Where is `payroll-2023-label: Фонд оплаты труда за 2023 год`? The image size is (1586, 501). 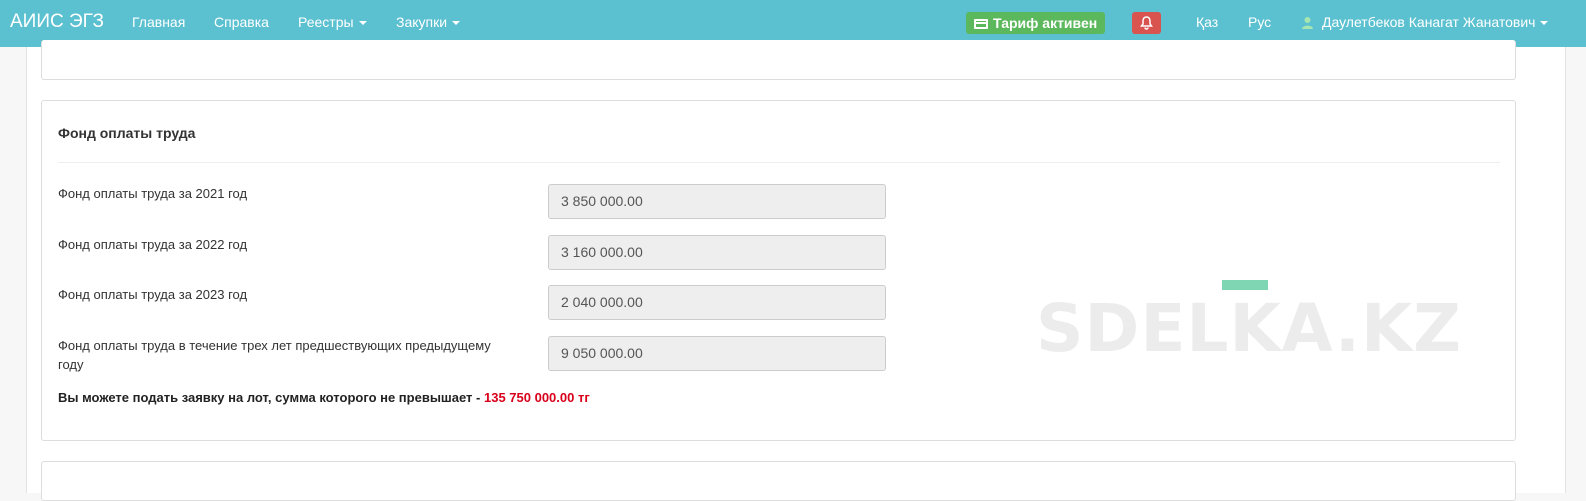 payroll-2023-label: Фонд оплаты труда за 2023 год is located at coordinates (153, 294).